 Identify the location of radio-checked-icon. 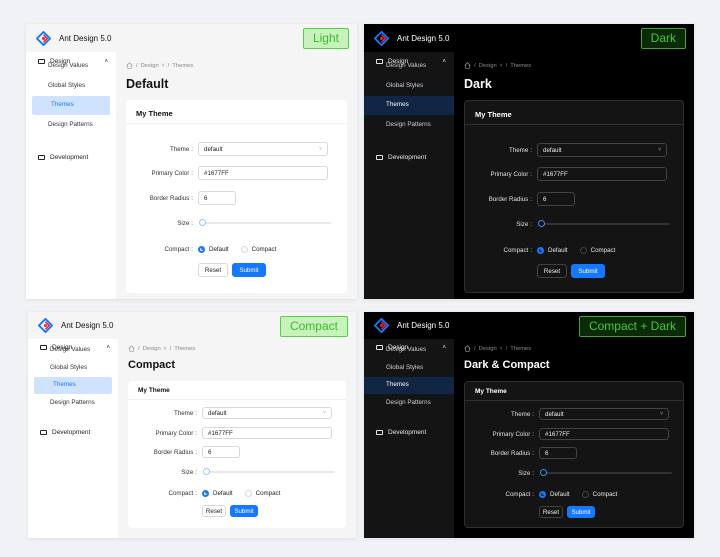
(201, 249).